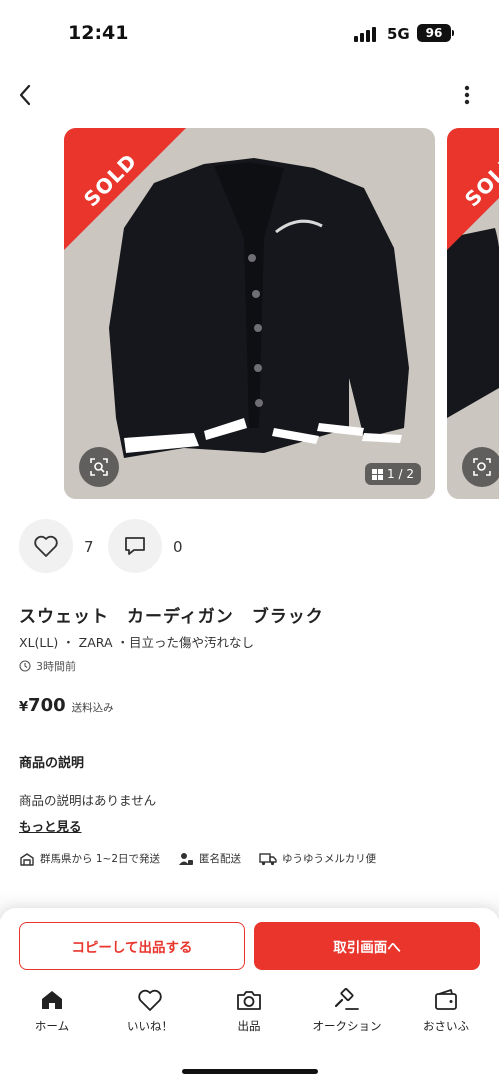 The height and width of the screenshot is (1080, 499). What do you see at coordinates (329, 859) in the screenshot?
I see `shipping-method-text: ゆうゆうメルカリ便` at bounding box center [329, 859].